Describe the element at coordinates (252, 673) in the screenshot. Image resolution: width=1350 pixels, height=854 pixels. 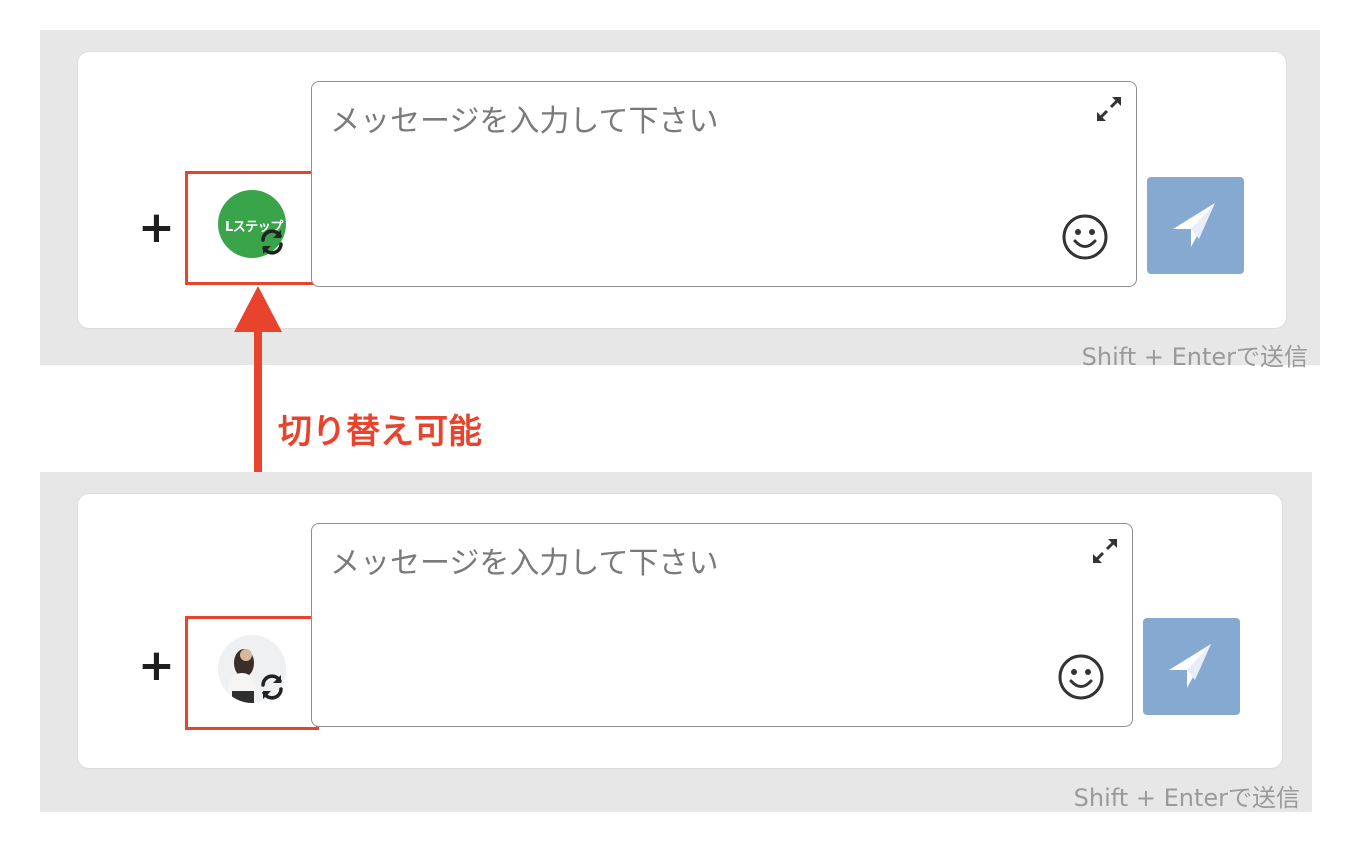
I see `account-switch-highlight` at that location.